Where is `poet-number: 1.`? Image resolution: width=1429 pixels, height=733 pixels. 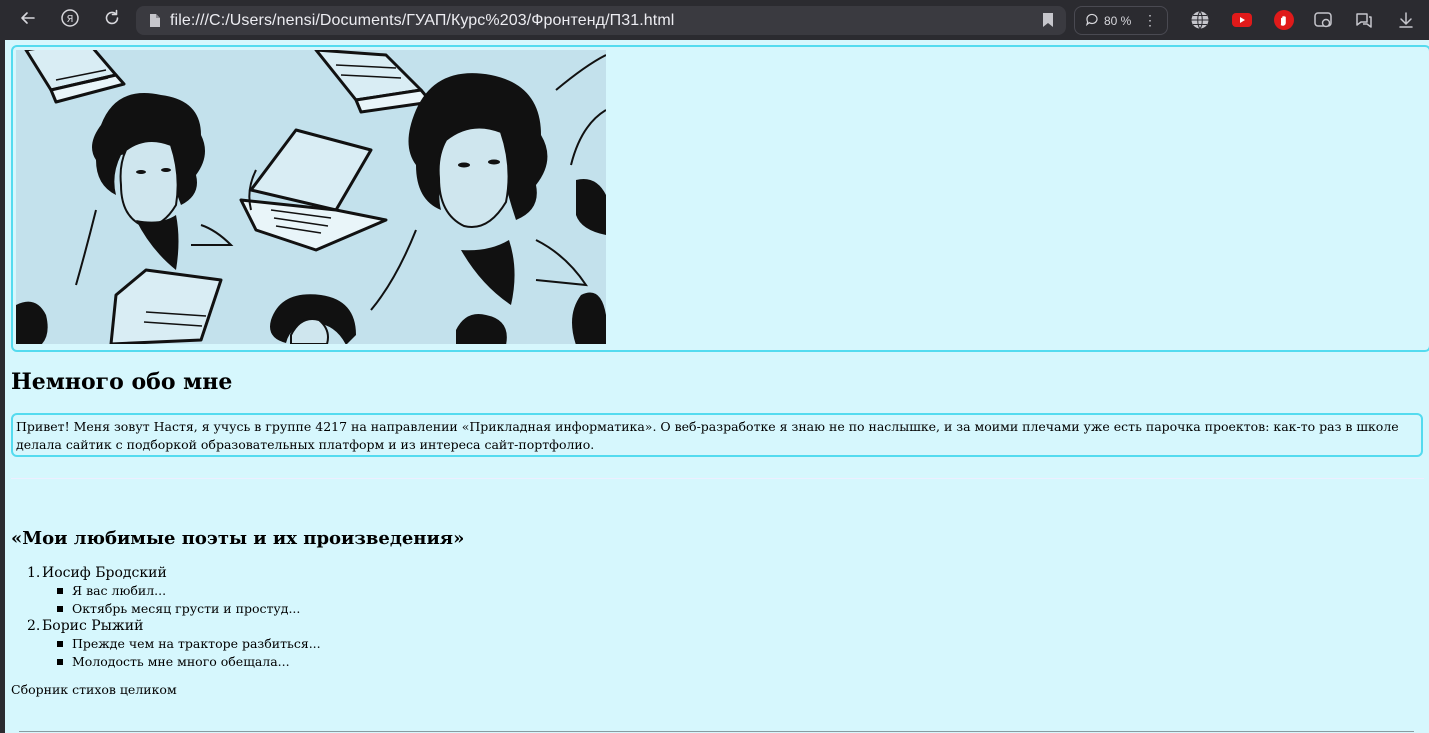
poet-number: 1. is located at coordinates (34, 573).